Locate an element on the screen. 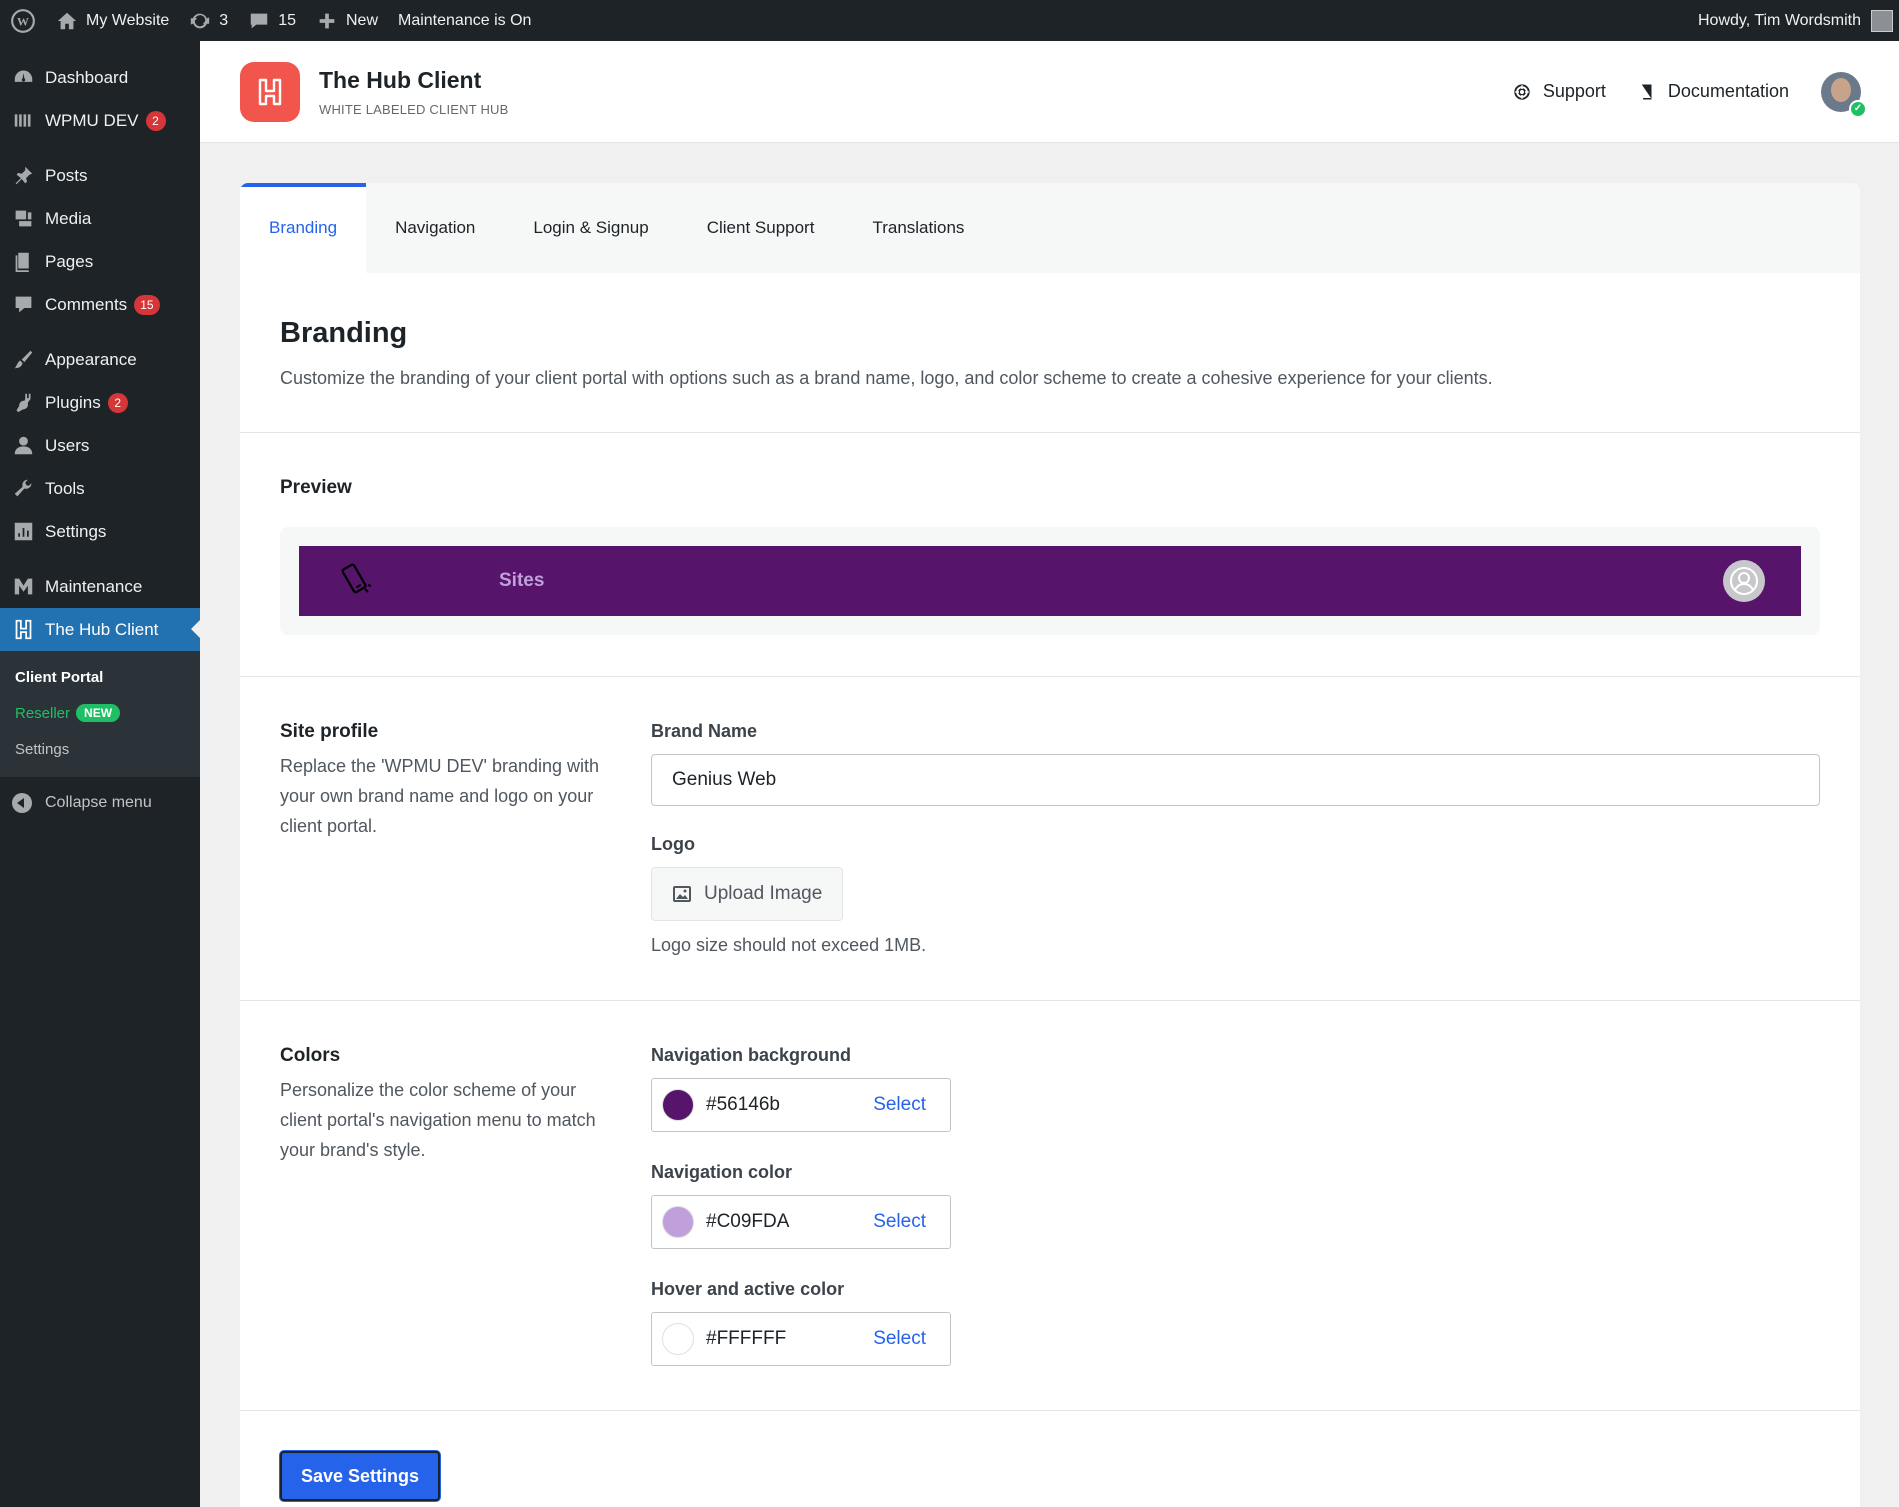 This screenshot has width=1899, height=1507. sidebar-item-label: Pages is located at coordinates (69, 261).